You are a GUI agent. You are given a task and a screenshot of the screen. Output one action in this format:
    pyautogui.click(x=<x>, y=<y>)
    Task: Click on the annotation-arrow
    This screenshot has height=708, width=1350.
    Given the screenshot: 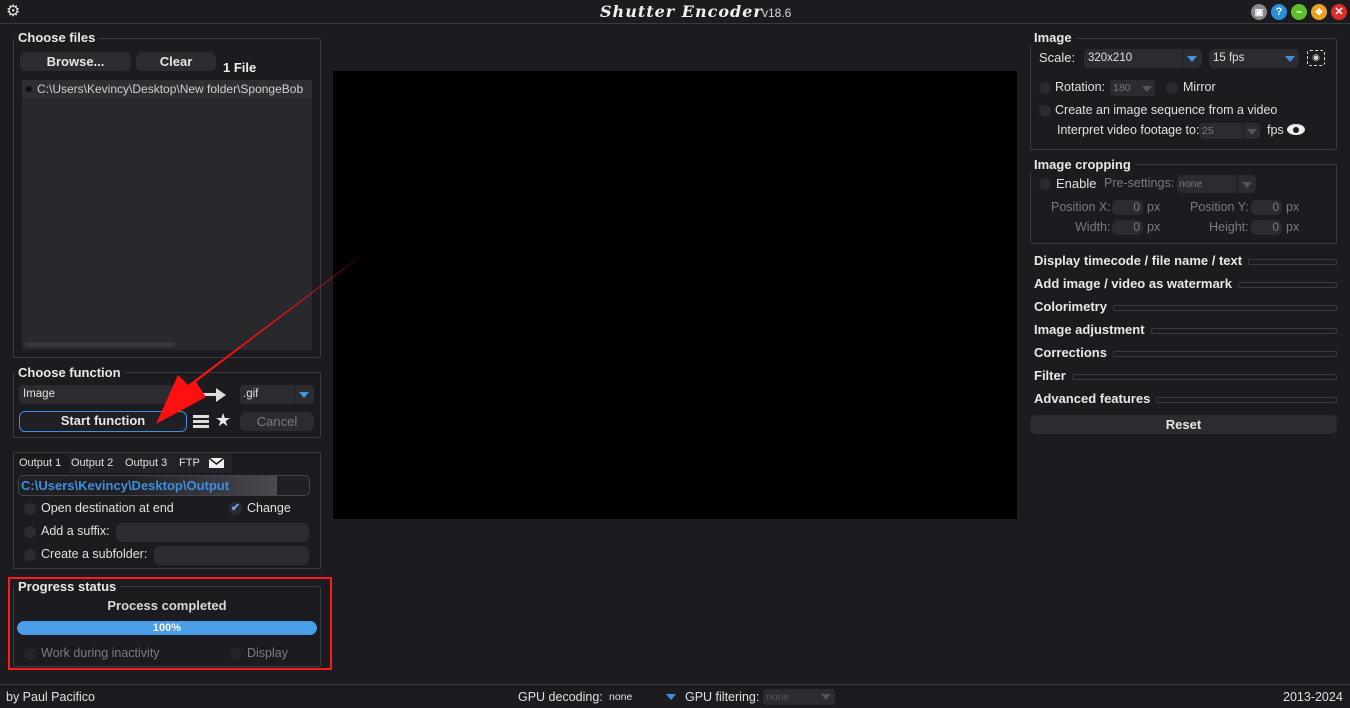 What is the action you would take?
    pyautogui.click(x=261, y=338)
    